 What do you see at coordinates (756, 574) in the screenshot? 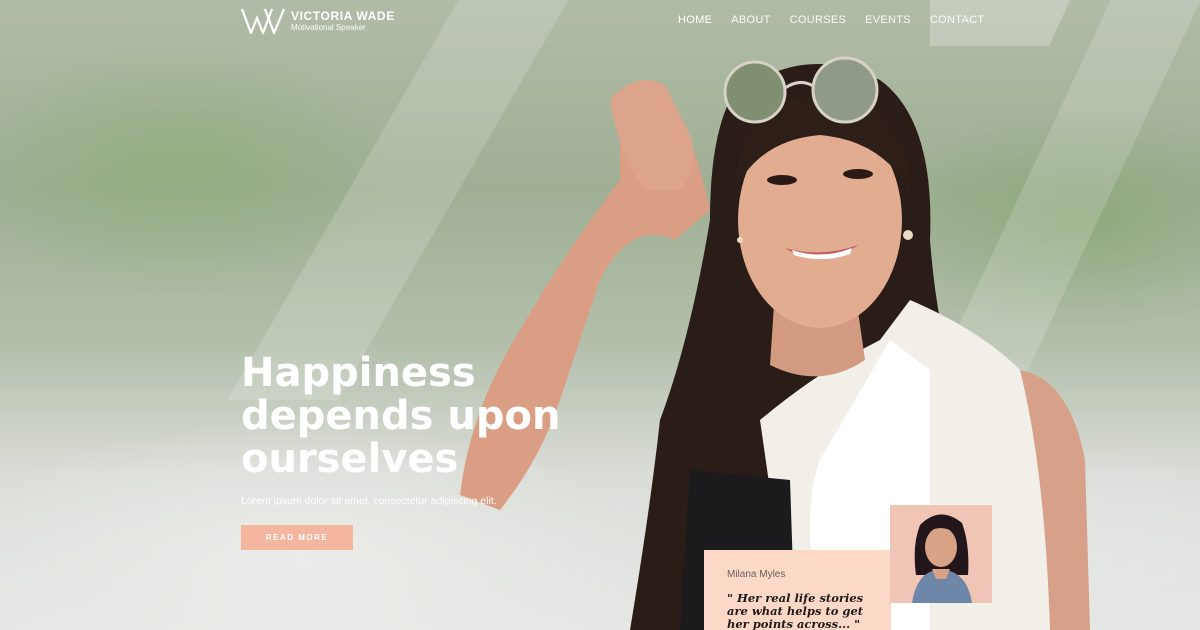
I see `testimonial-author: Milana Myles` at bounding box center [756, 574].